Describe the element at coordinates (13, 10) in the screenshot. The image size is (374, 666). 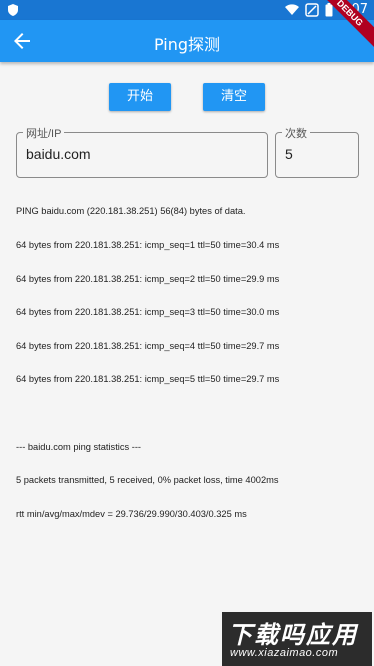
I see `shield-icon` at that location.